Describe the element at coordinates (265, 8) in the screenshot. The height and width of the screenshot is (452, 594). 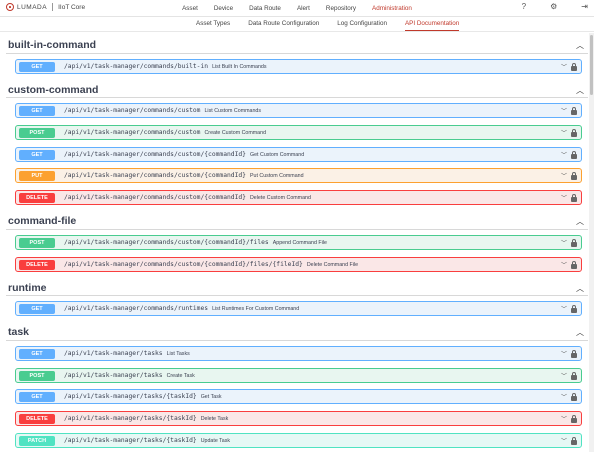
I see `nav-item-data-route: Data Route` at that location.